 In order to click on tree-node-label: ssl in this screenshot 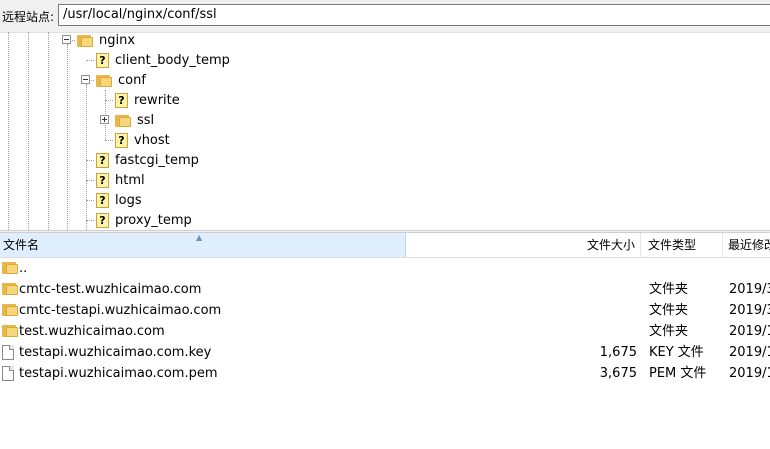, I will do `click(146, 120)`.